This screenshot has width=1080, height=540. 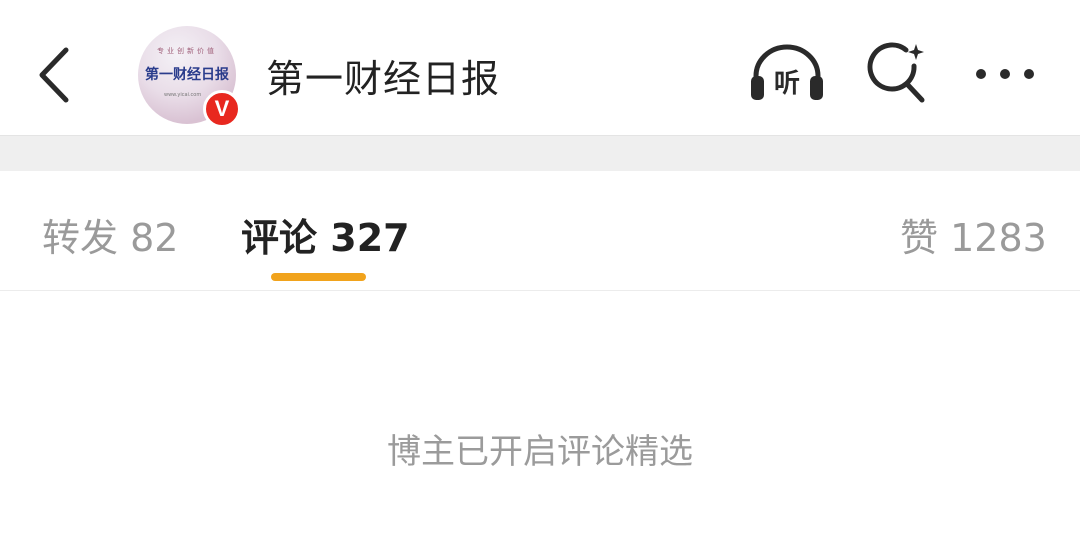 I want to click on headphones-icon: 听, so click(x=787, y=72).